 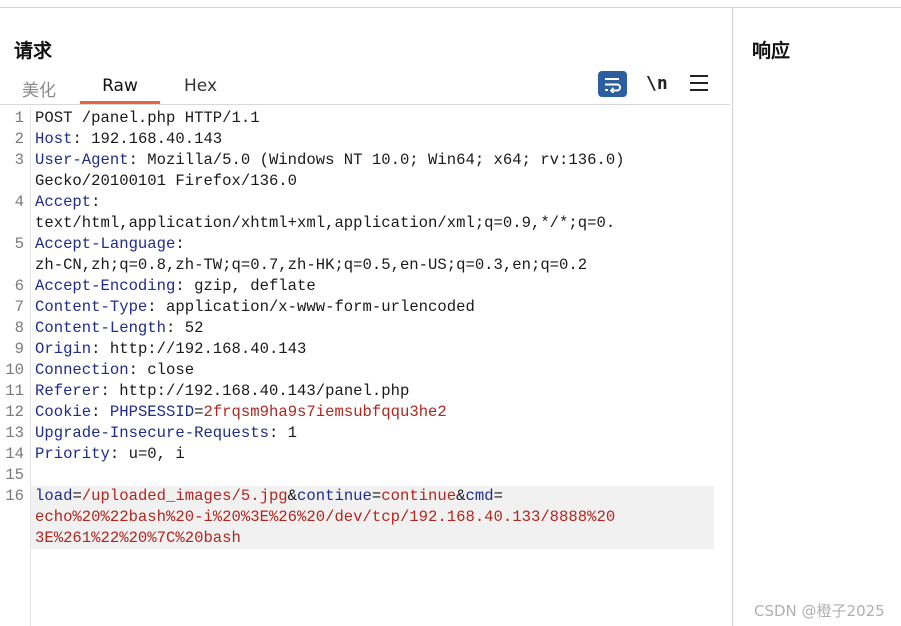 What do you see at coordinates (311, 307) in the screenshot?
I see `token-text: : application/x-www-form-urlencoded` at bounding box center [311, 307].